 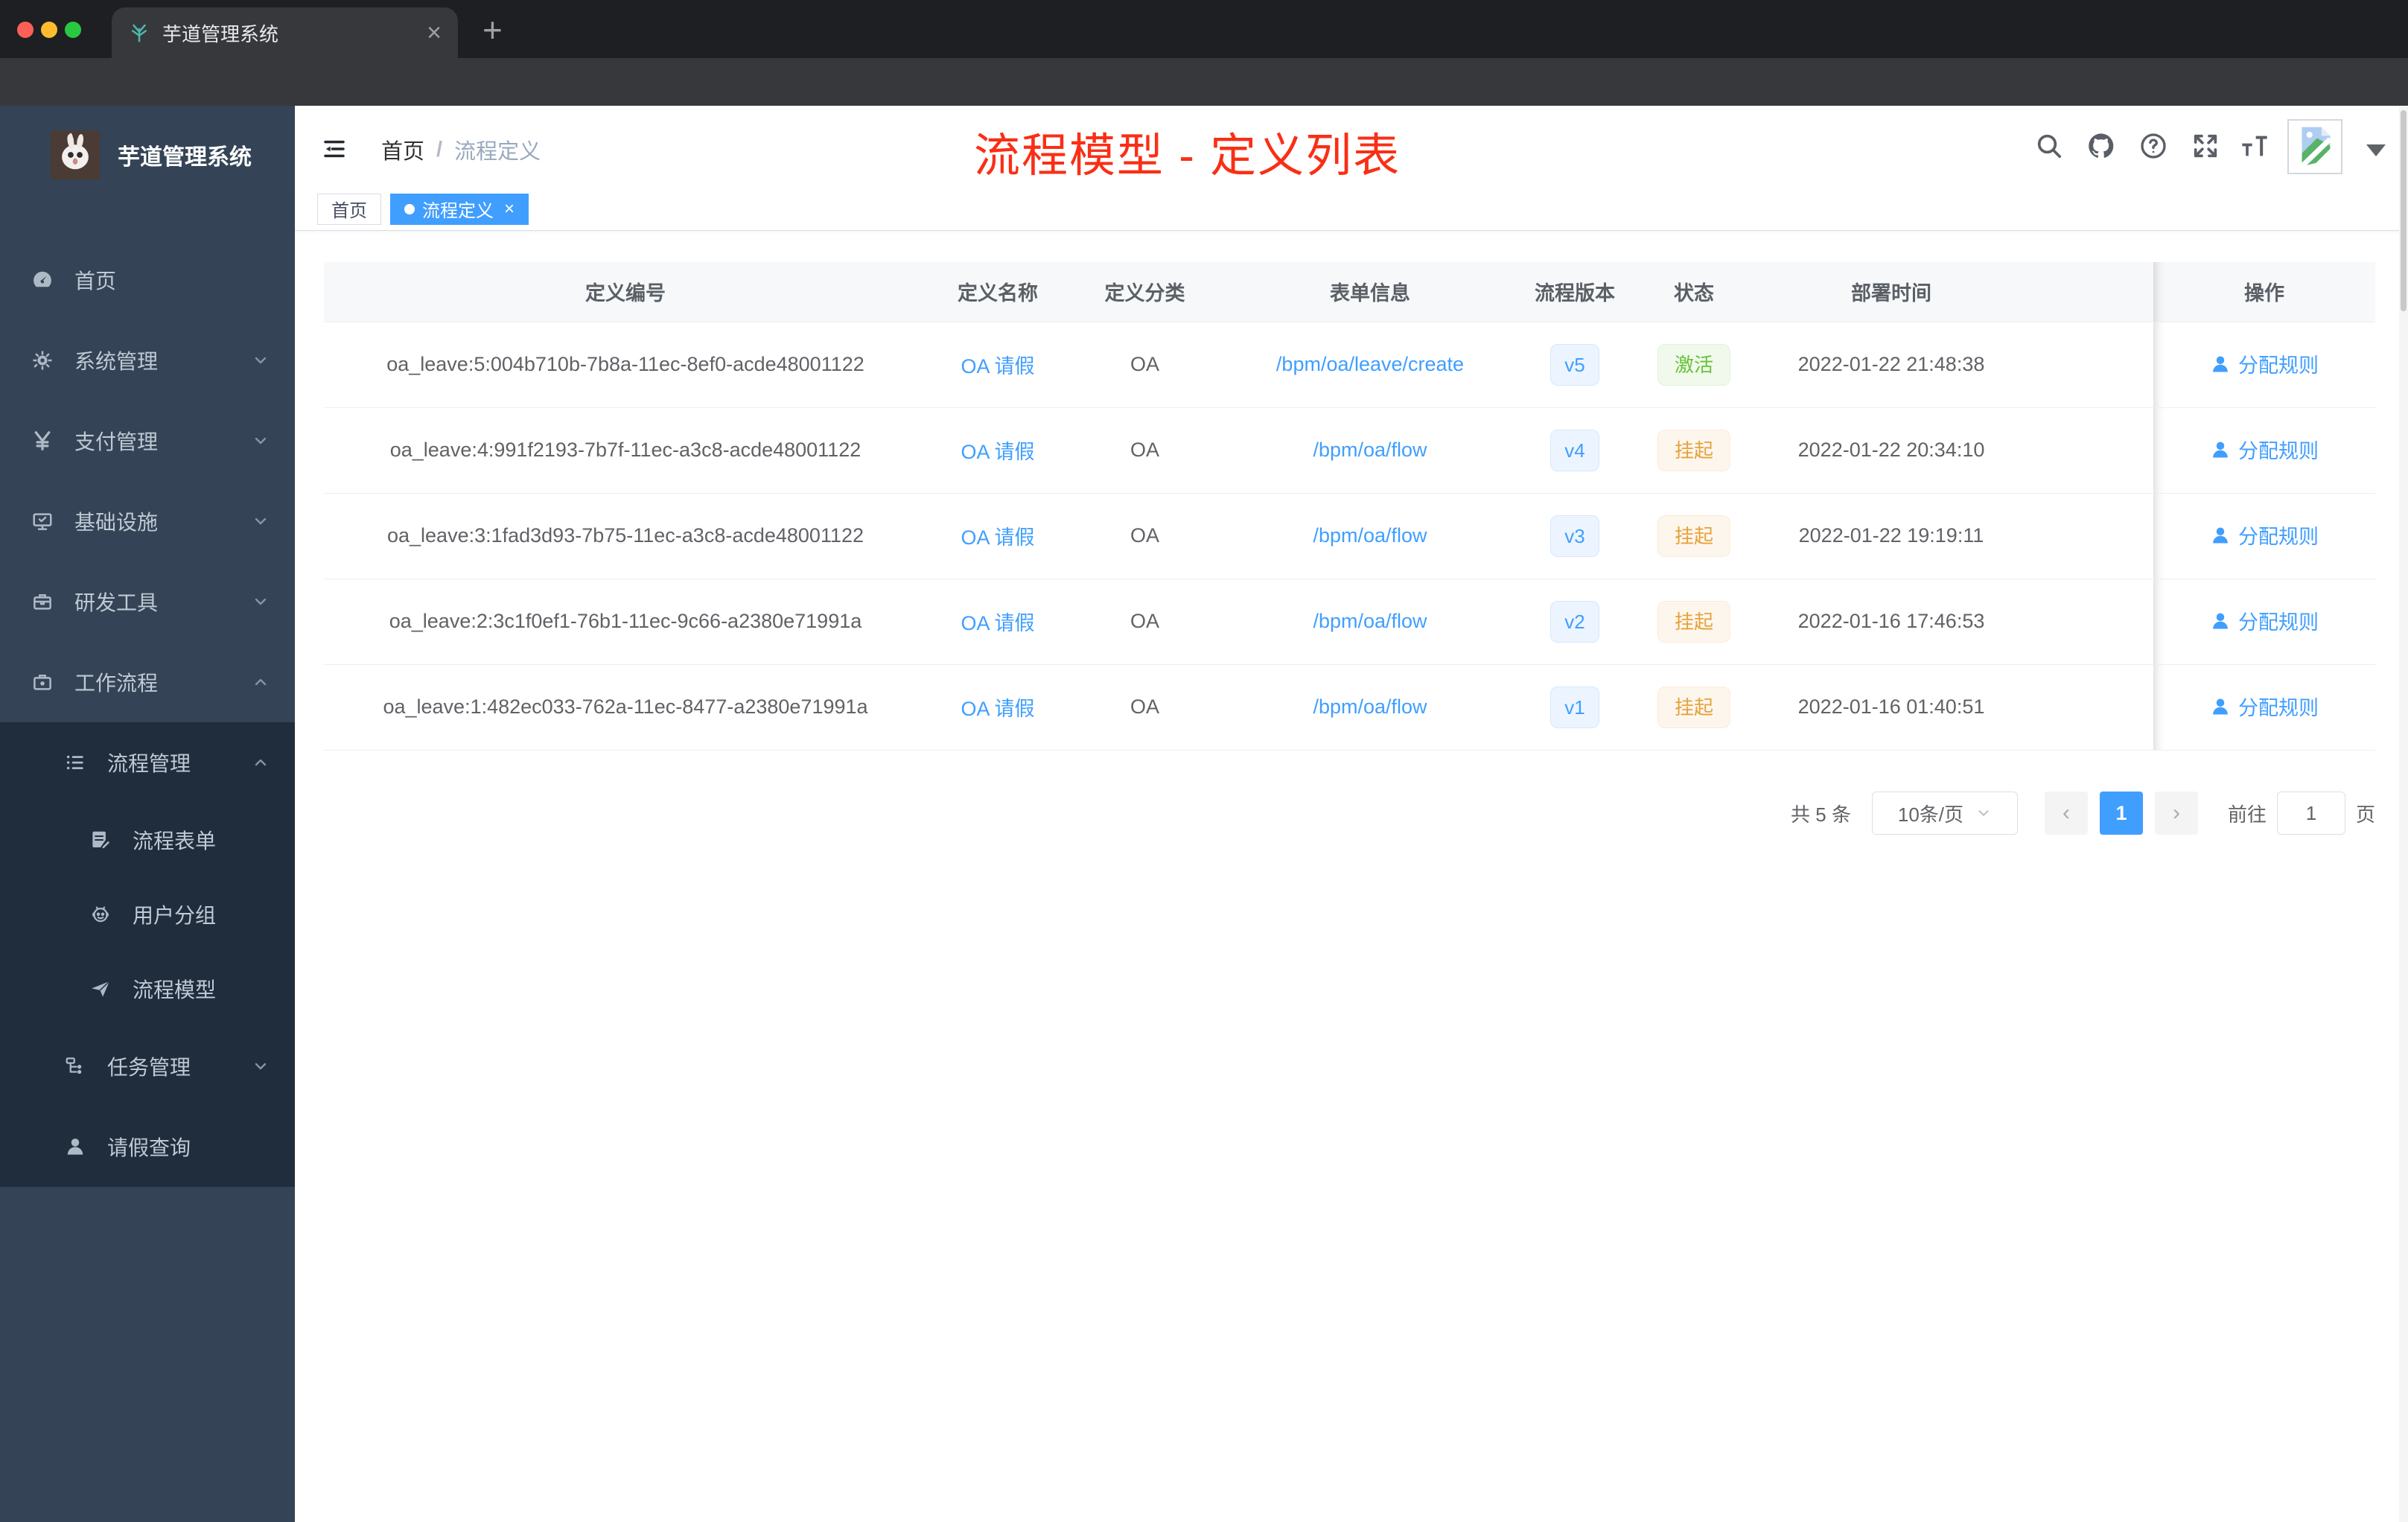 I want to click on workflow-submenu: 流程管理 流程表单 用户分组 流程模型 任务管理 请假查询, so click(x=147, y=954).